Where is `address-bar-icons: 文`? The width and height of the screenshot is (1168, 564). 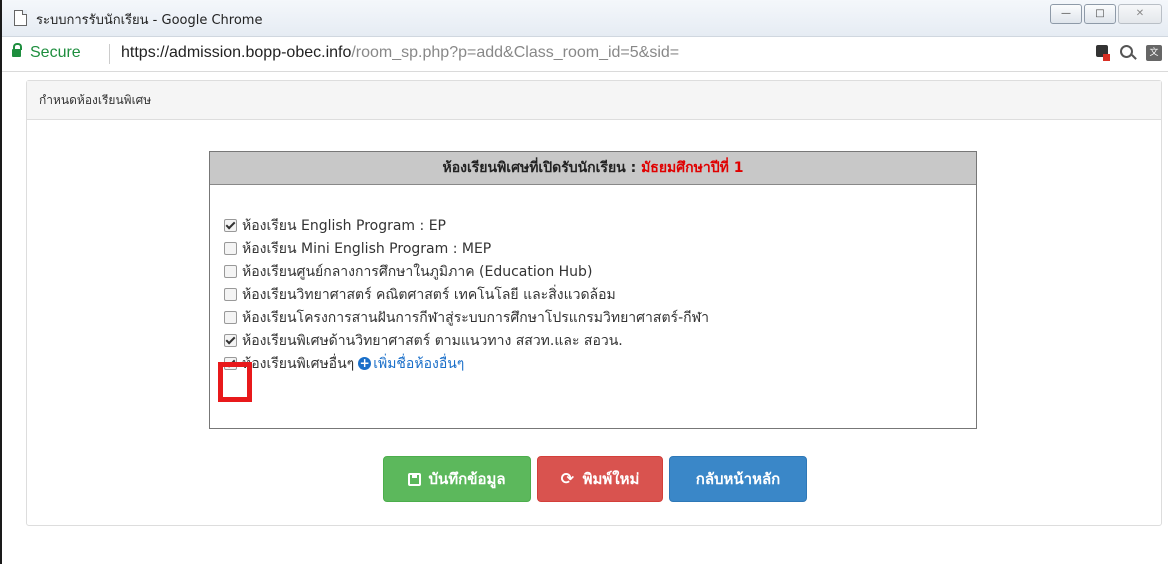
address-bar-icons: 文 is located at coordinates (1129, 53).